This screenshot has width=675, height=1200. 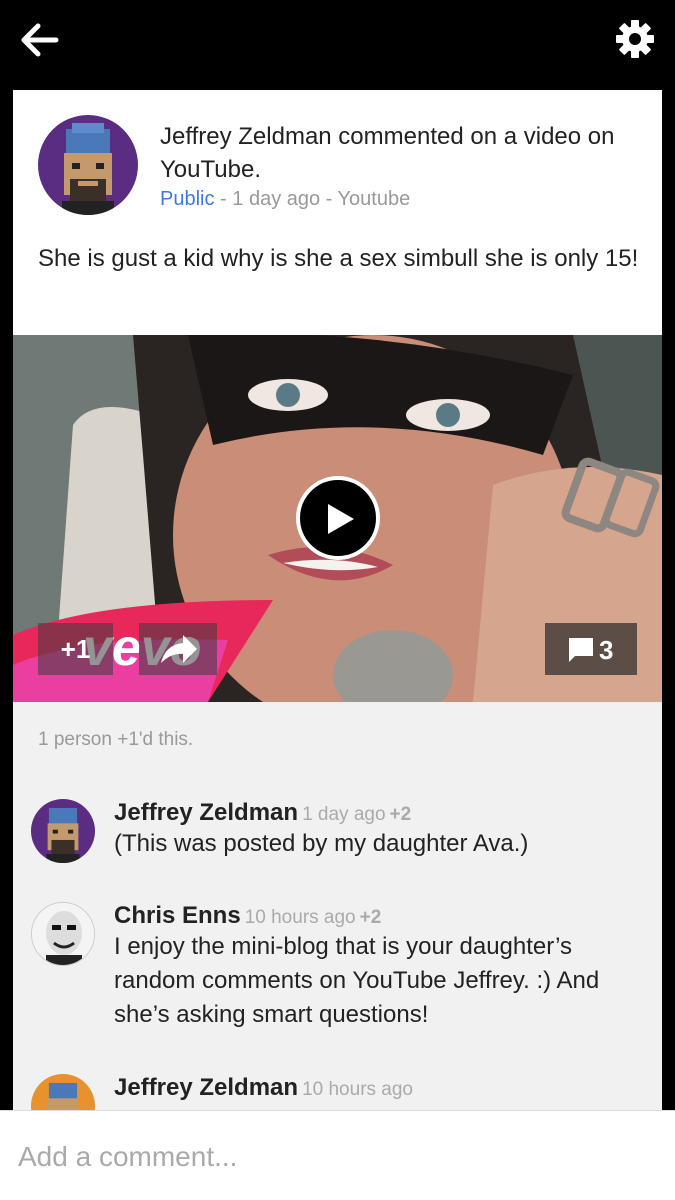 I want to click on comment-author: Chris Enns, so click(x=177, y=915).